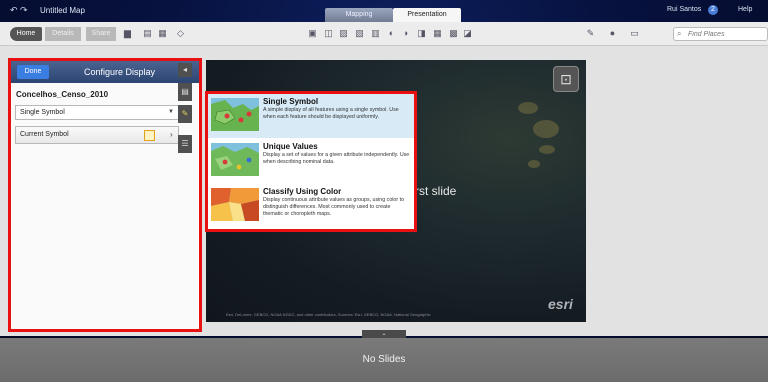 Image resolution: width=768 pixels, height=382 pixels. What do you see at coordinates (745, 9) in the screenshot?
I see `help-link: Help` at bounding box center [745, 9].